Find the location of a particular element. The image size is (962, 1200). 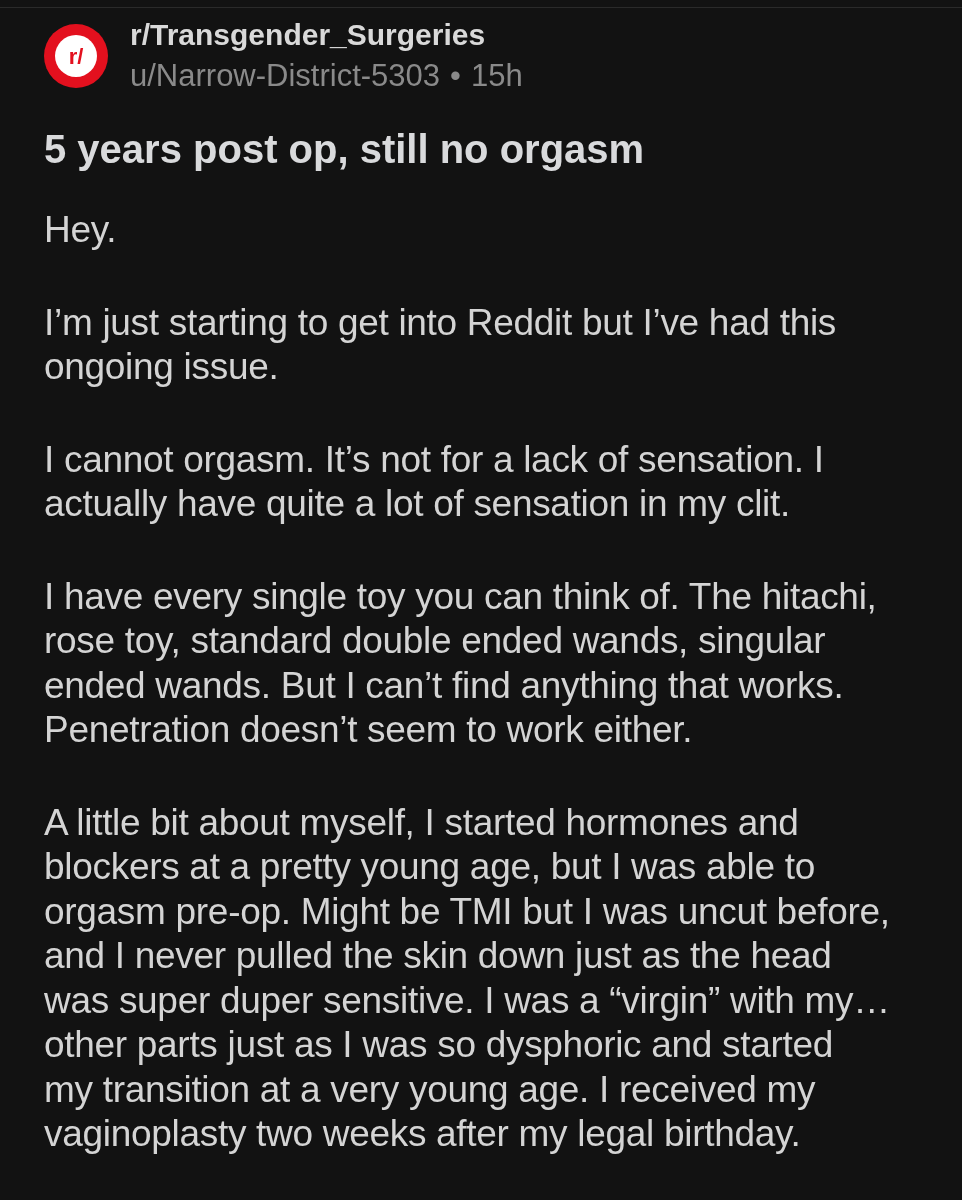

post-paragraph: I have every single toy you can think of. The hitachi, rose toy, standard double ended wands, singular ended wands. But I can’t find anything that works. Penetration doesn’t seem to work either. is located at coordinates (461, 663).